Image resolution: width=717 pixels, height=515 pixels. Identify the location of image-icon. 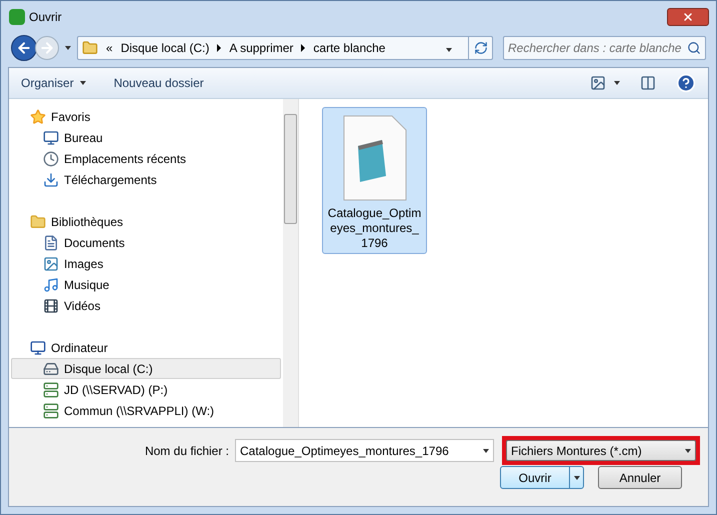
(51, 264).